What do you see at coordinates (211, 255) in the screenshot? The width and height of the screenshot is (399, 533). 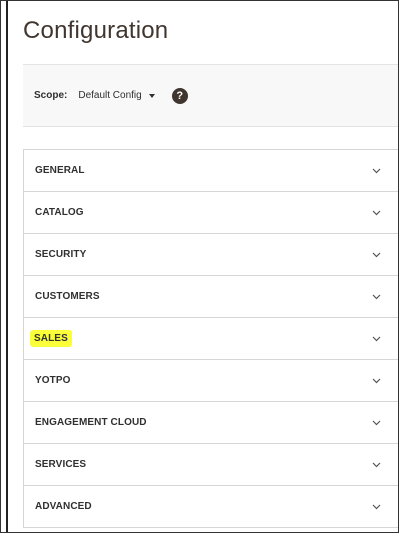 I see `section-security: SECURITY` at bounding box center [211, 255].